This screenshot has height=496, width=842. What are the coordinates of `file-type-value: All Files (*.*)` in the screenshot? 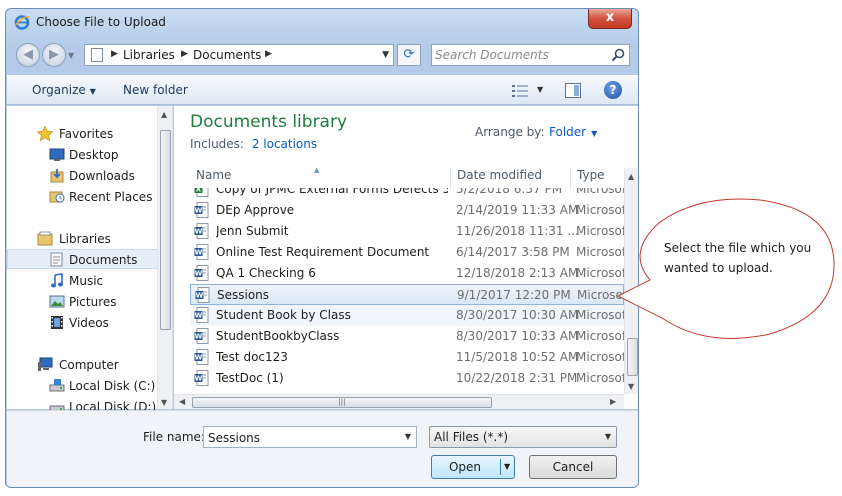 It's located at (471, 437).